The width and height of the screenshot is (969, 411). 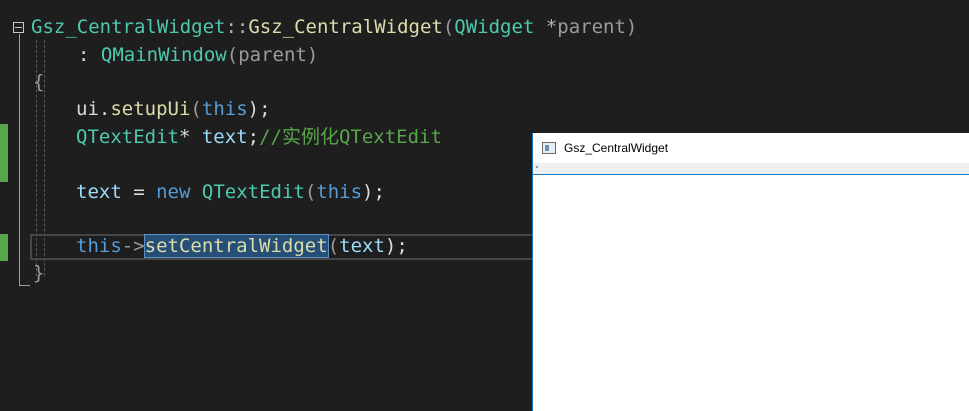 I want to click on menu-bar, so click(x=751, y=168).